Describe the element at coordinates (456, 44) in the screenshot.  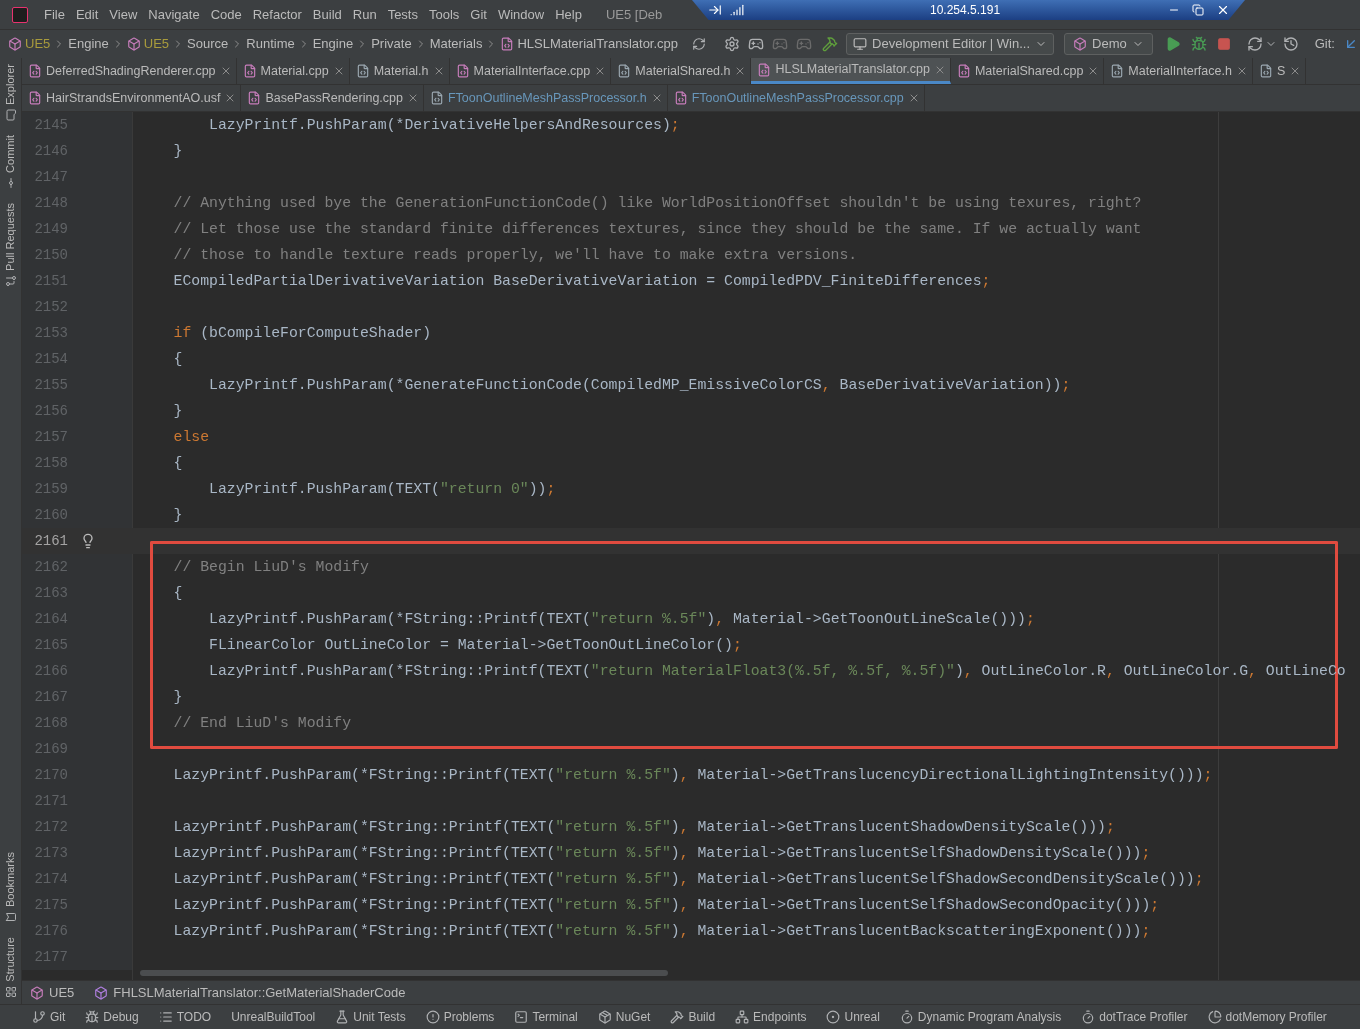
I see `breadcrumb-item: Materials` at that location.